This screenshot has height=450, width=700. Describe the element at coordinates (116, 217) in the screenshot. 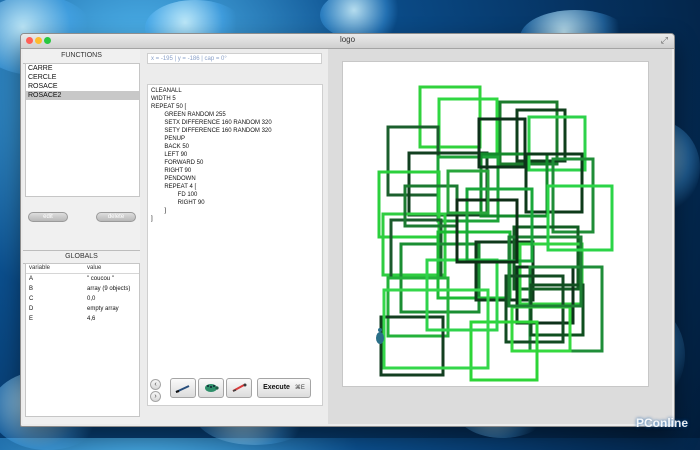

I see `delete-function-button: delete` at that location.